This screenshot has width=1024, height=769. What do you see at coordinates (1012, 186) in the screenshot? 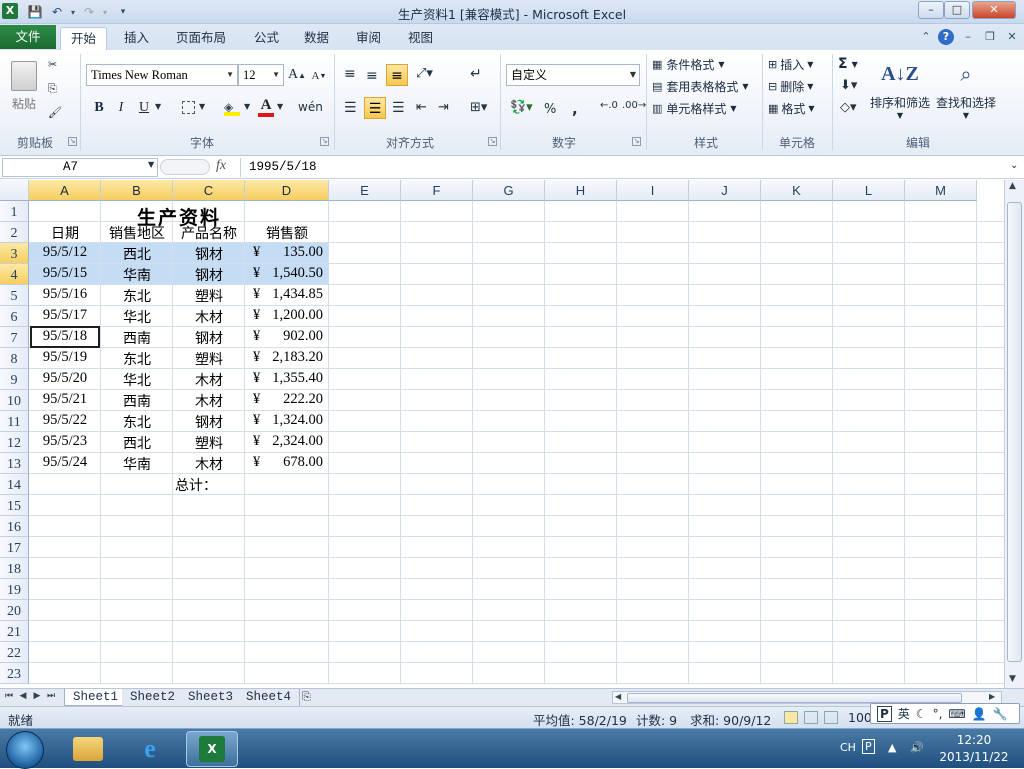
I see `scroll-up-icon: ▲` at bounding box center [1012, 186].